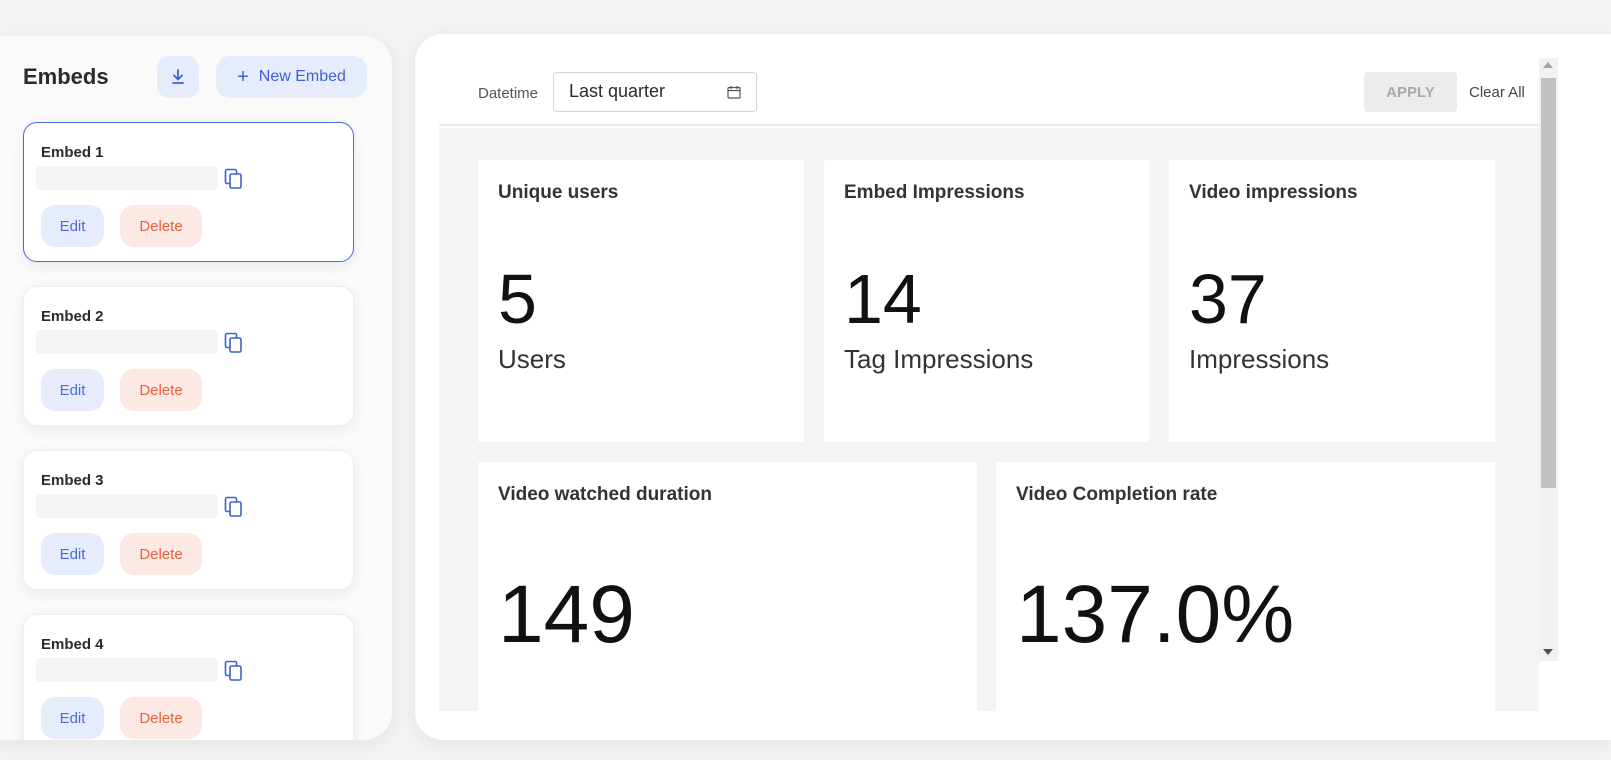  What do you see at coordinates (72, 644) in the screenshot?
I see `embed-name: Embed 4` at bounding box center [72, 644].